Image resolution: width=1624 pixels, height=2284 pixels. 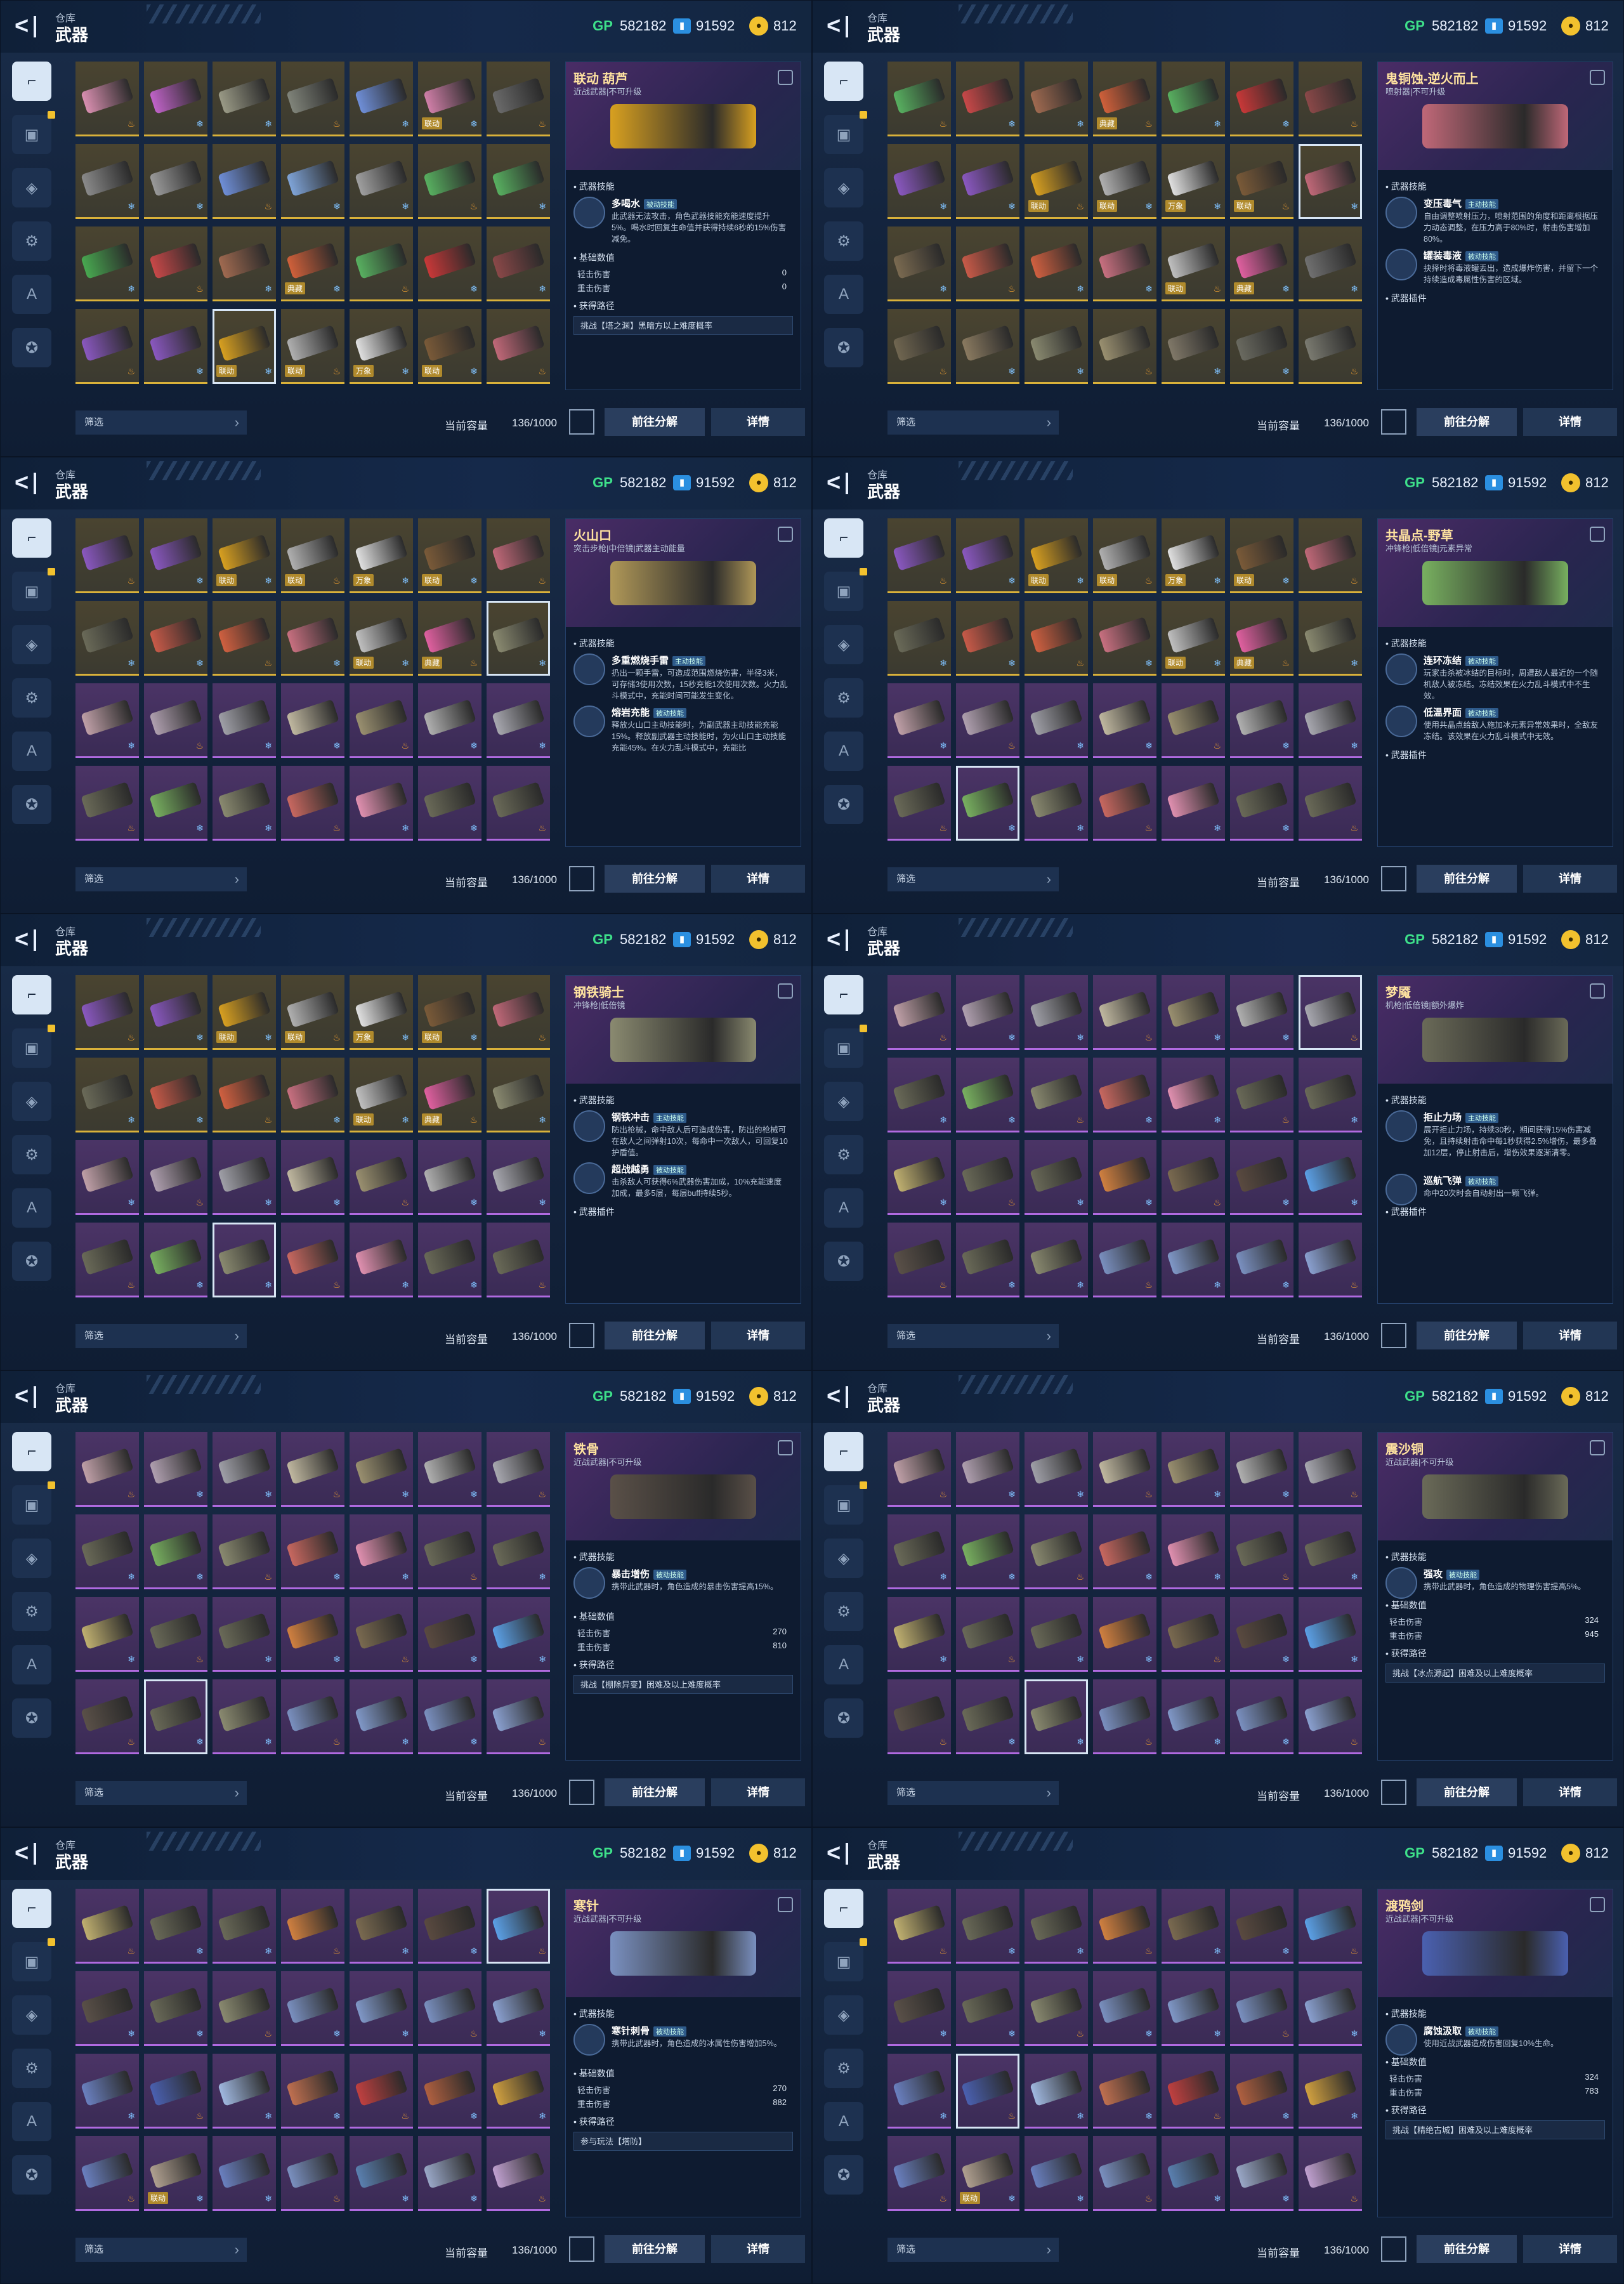 What do you see at coordinates (313, 263) in the screenshot?
I see `weapon-slot: 典藏 ❄` at bounding box center [313, 263].